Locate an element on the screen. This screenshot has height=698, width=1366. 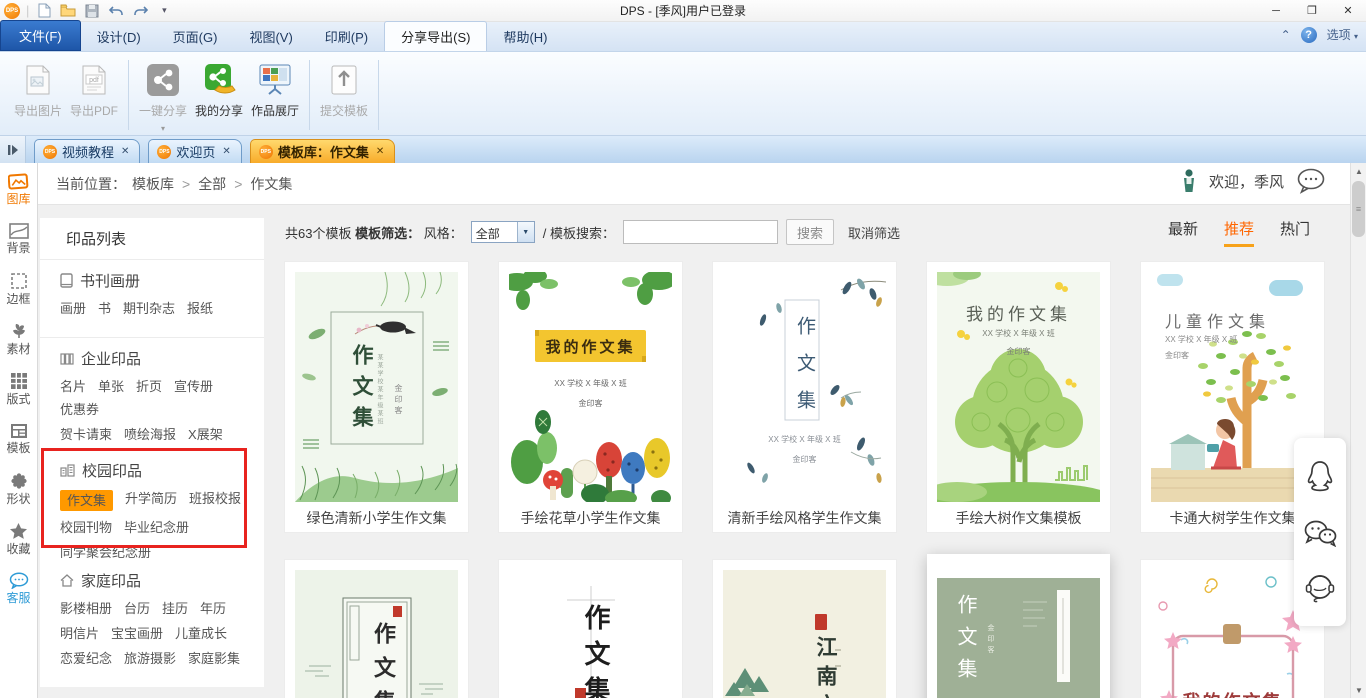
qq-icon is located at coordinates (1320, 477).